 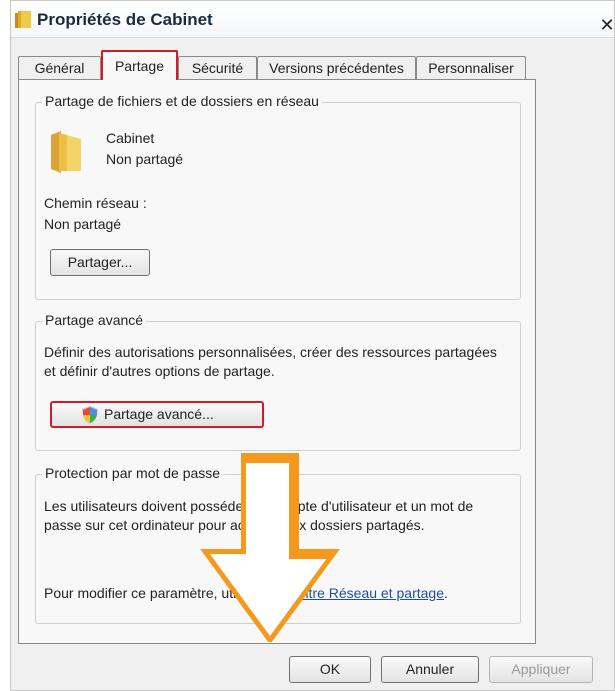 What do you see at coordinates (313, 19) in the screenshot?
I see `title-bar: Propriétés de Cabinet ✕` at bounding box center [313, 19].